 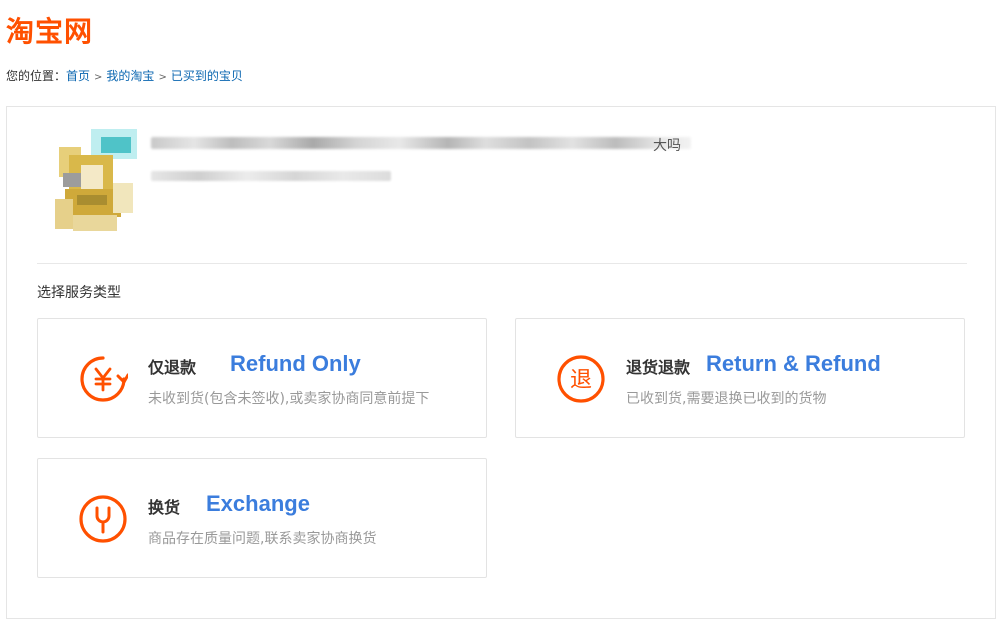 What do you see at coordinates (79, 293) in the screenshot?
I see `section-label: 选择服务类型` at bounding box center [79, 293].